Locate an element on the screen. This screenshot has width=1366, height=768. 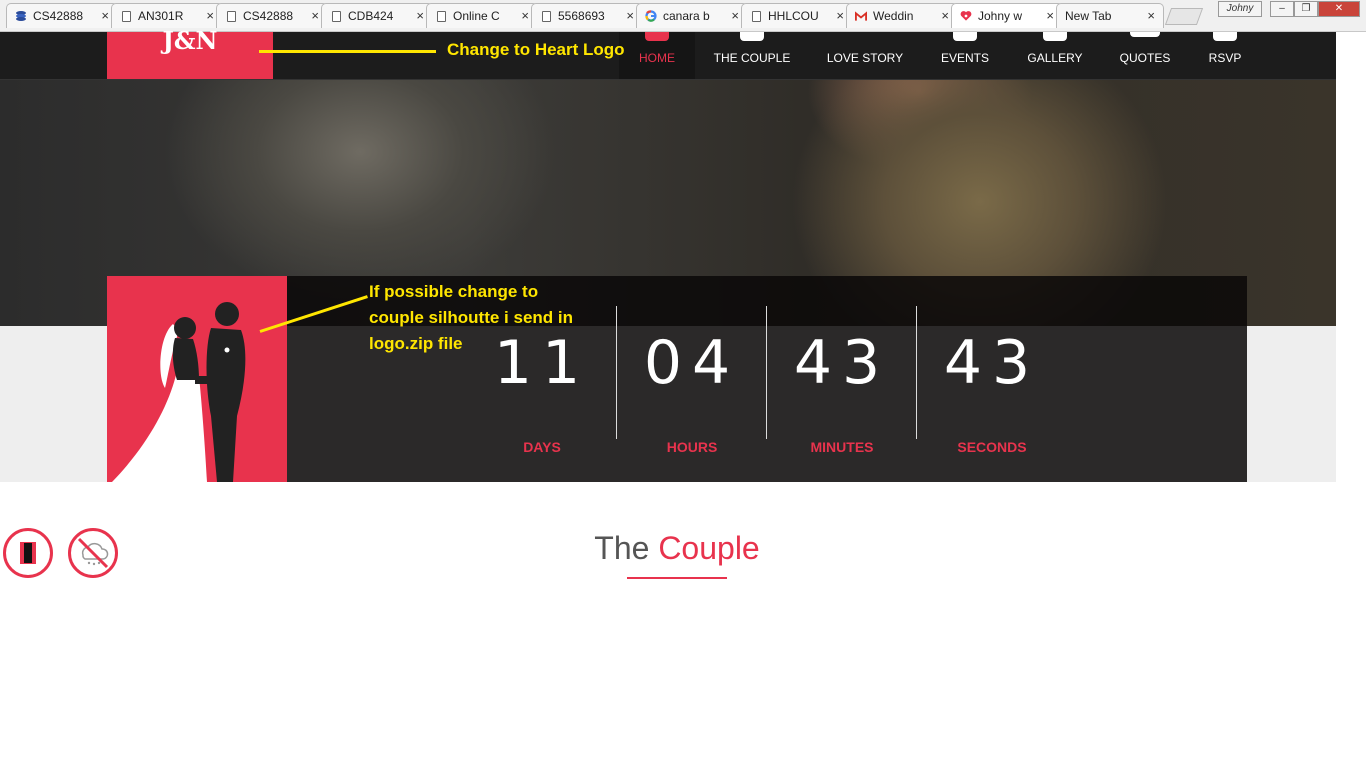
logo-annotation-line is located at coordinates (347, 51).